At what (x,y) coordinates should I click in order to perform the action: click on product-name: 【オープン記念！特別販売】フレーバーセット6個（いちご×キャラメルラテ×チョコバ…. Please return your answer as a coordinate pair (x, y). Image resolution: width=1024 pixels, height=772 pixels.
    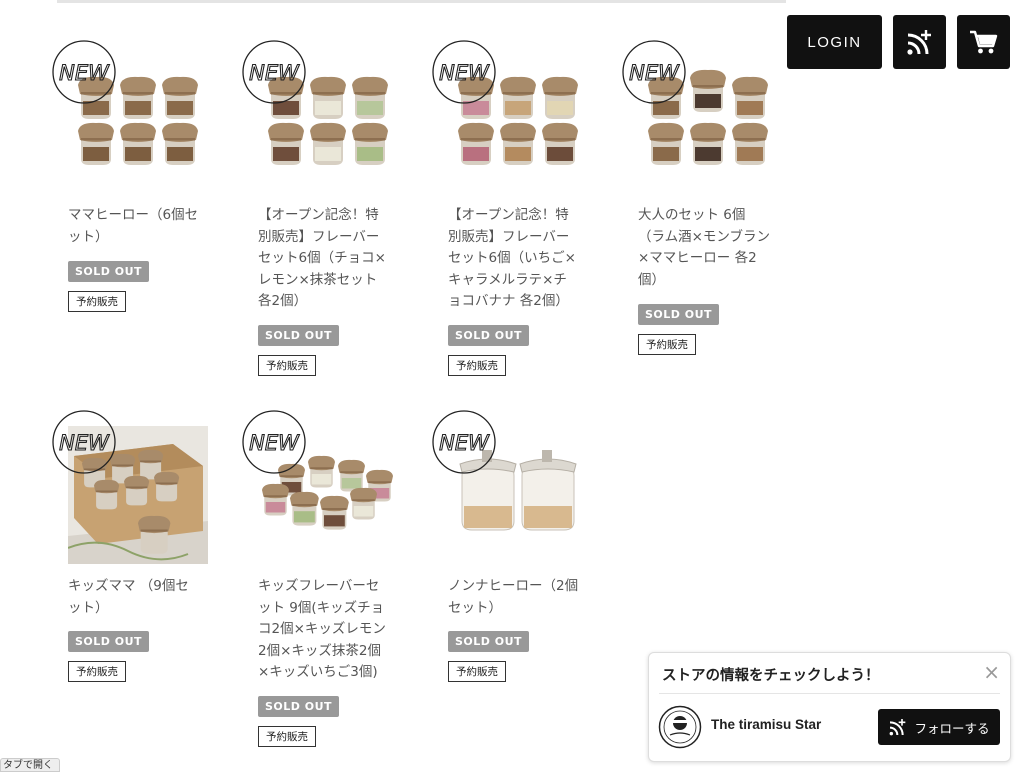
    Looking at the image, I should click on (514, 259).